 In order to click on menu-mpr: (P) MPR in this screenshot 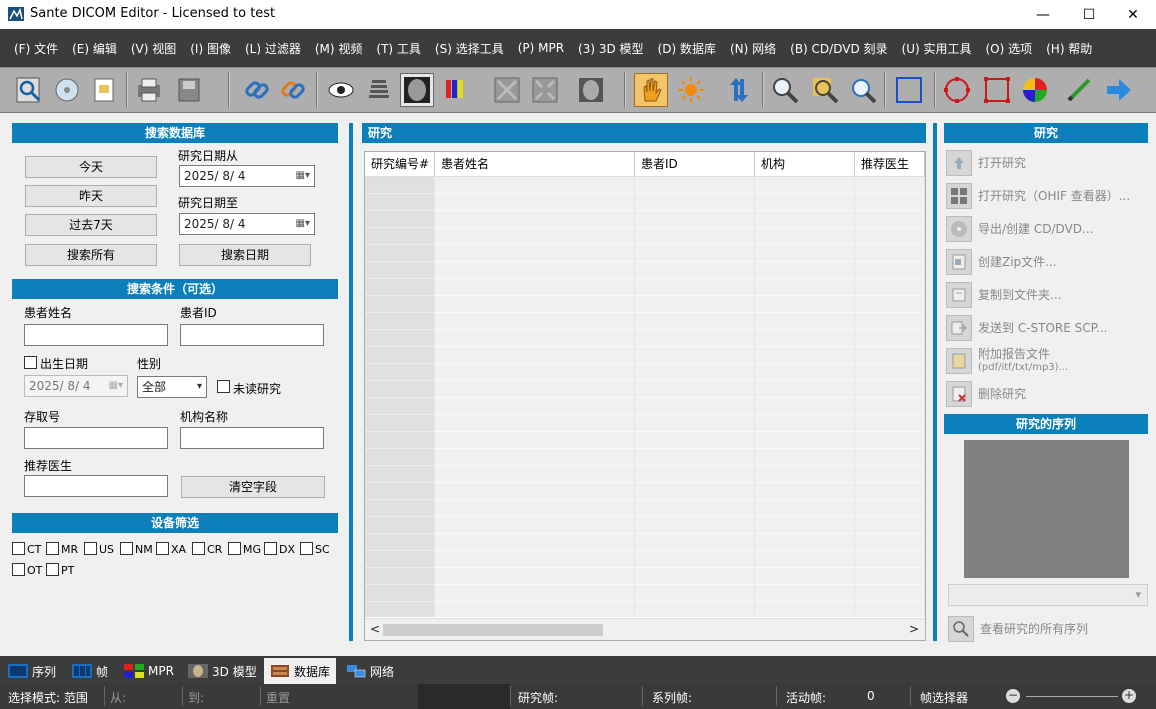, I will do `click(541, 48)`.